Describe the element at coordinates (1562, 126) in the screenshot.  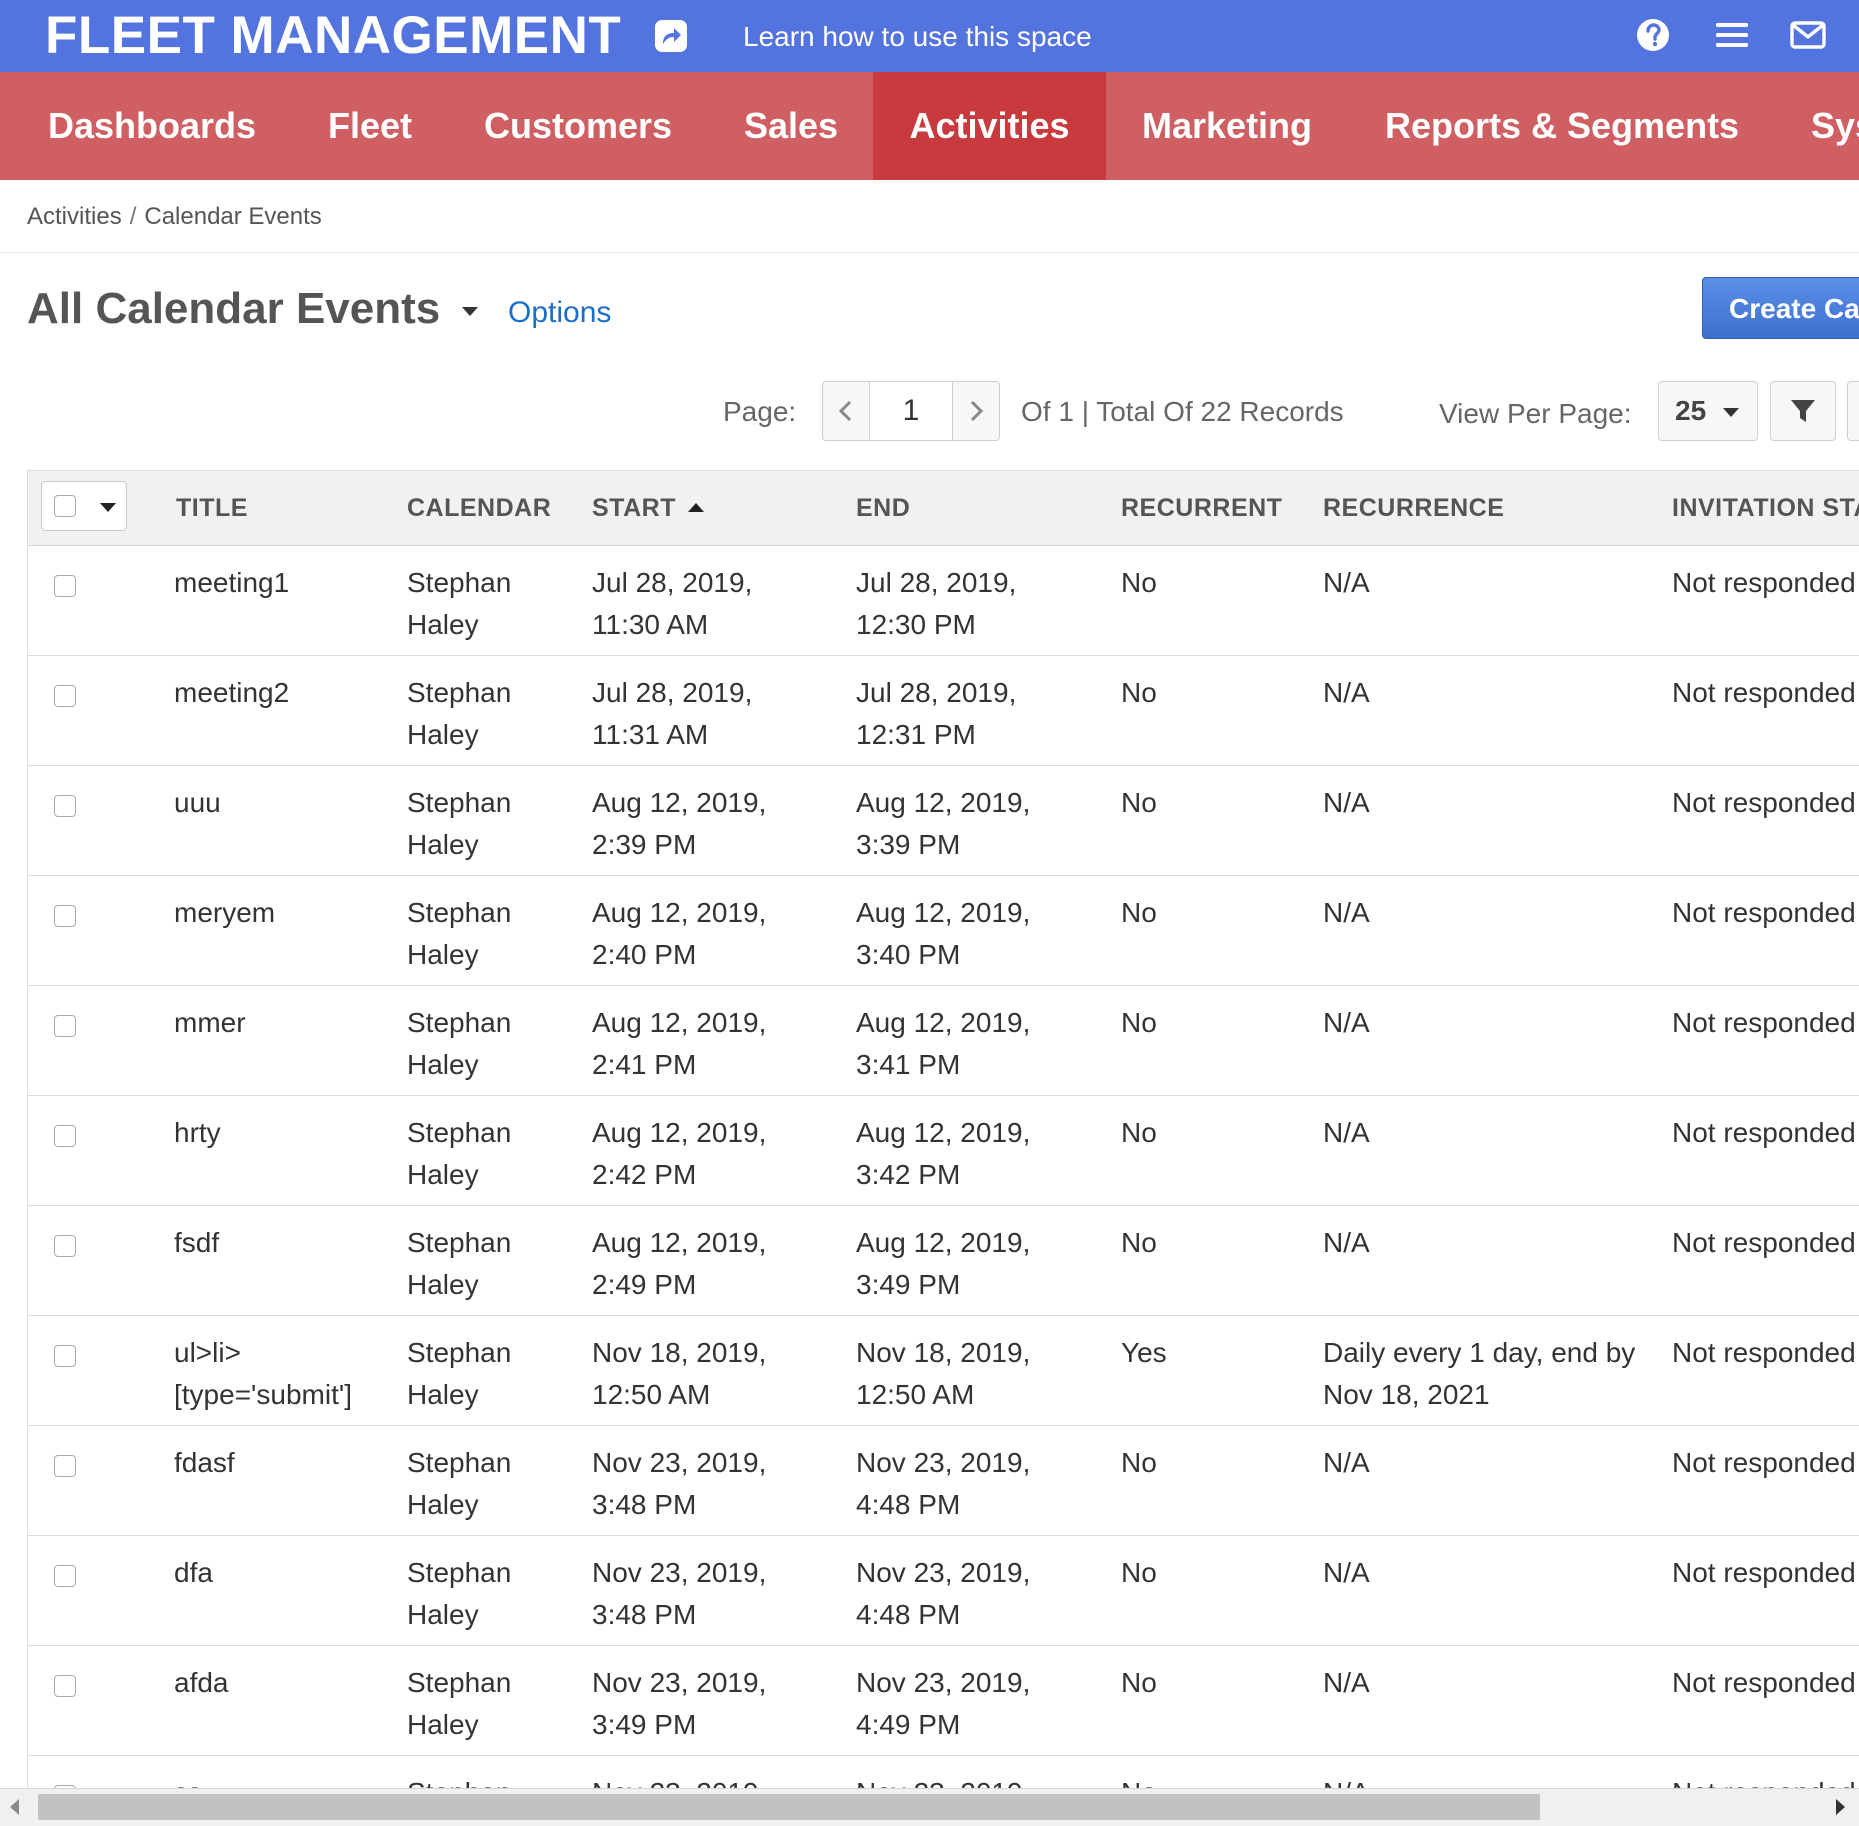
I see `nav-reports-segments: Reports & Segments` at that location.